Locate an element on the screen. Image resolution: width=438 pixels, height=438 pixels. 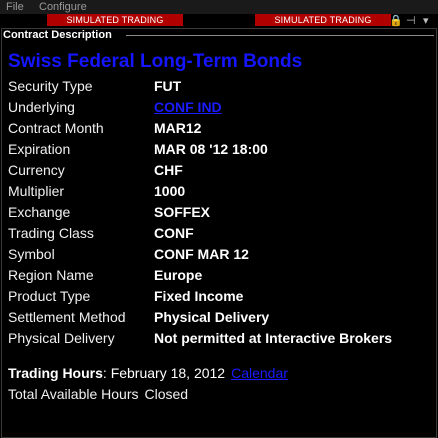
trading-hours-colon: : is located at coordinates (106, 373).